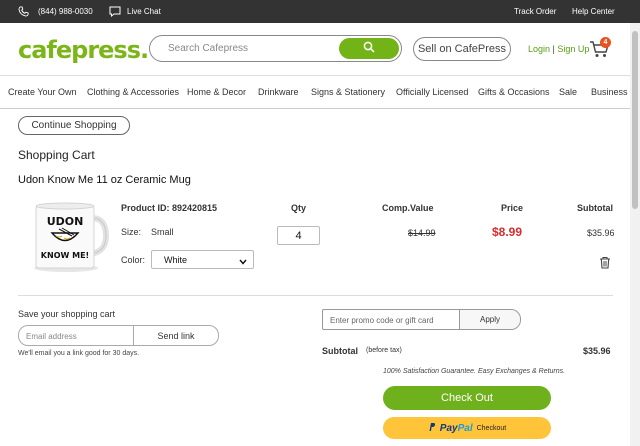  Describe the element at coordinates (298, 235) in the screenshot. I see `quantity-input: 4` at that location.